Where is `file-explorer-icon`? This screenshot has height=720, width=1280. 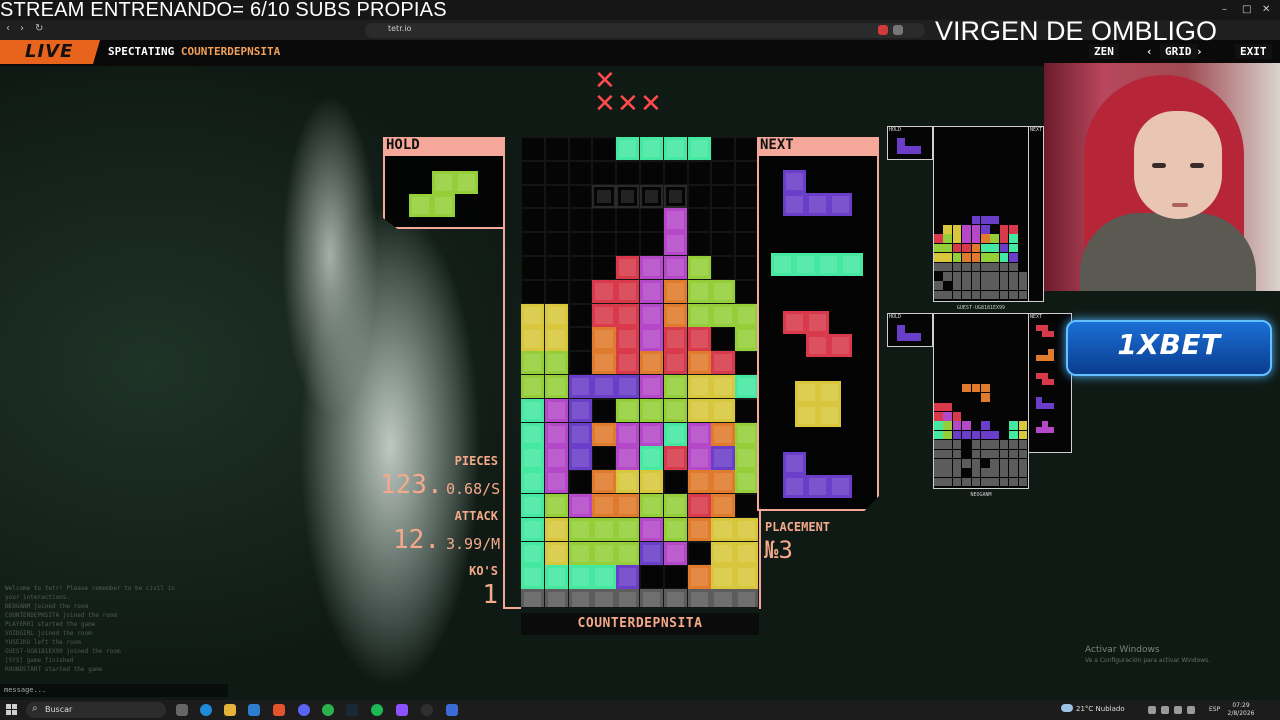 file-explorer-icon is located at coordinates (230, 710).